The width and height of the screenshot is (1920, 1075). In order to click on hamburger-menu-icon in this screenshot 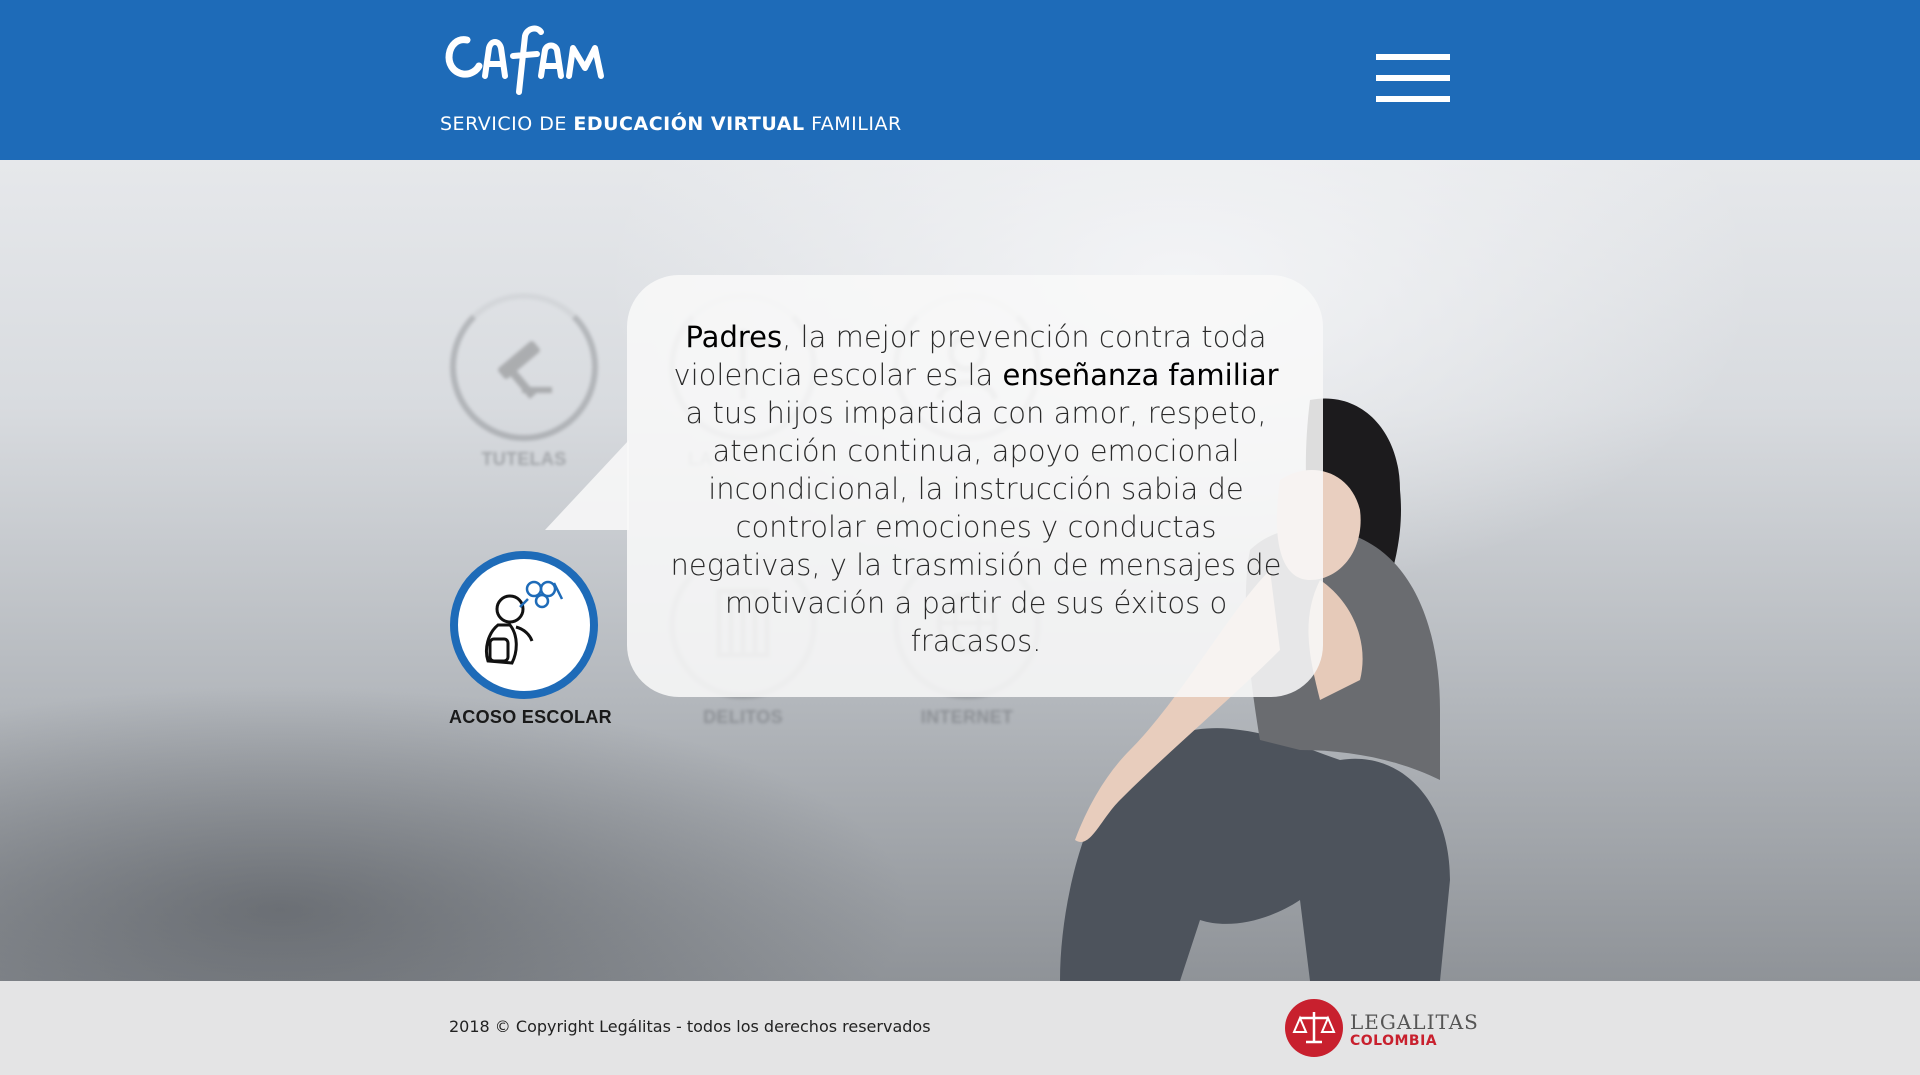, I will do `click(1413, 78)`.